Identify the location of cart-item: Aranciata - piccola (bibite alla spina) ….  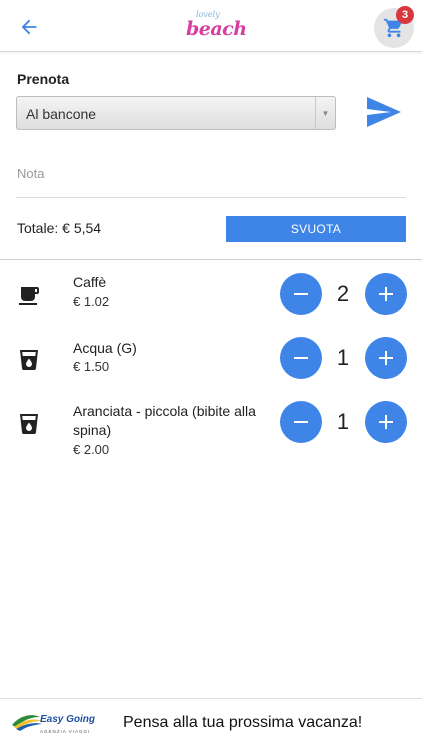
(211, 432).